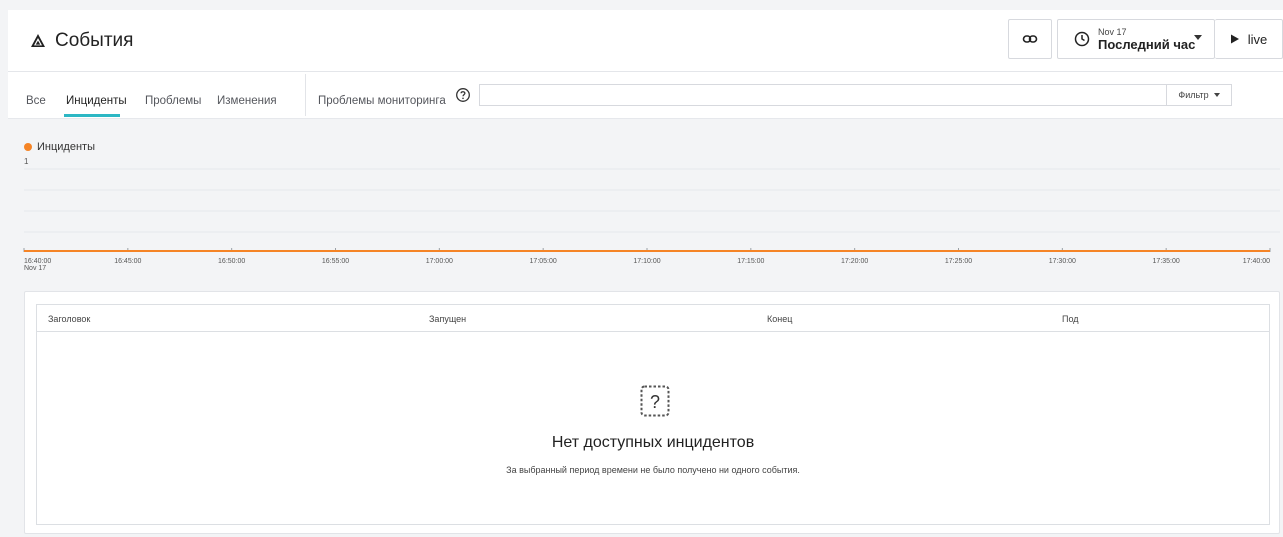  I want to click on tab-divider, so click(305, 95).